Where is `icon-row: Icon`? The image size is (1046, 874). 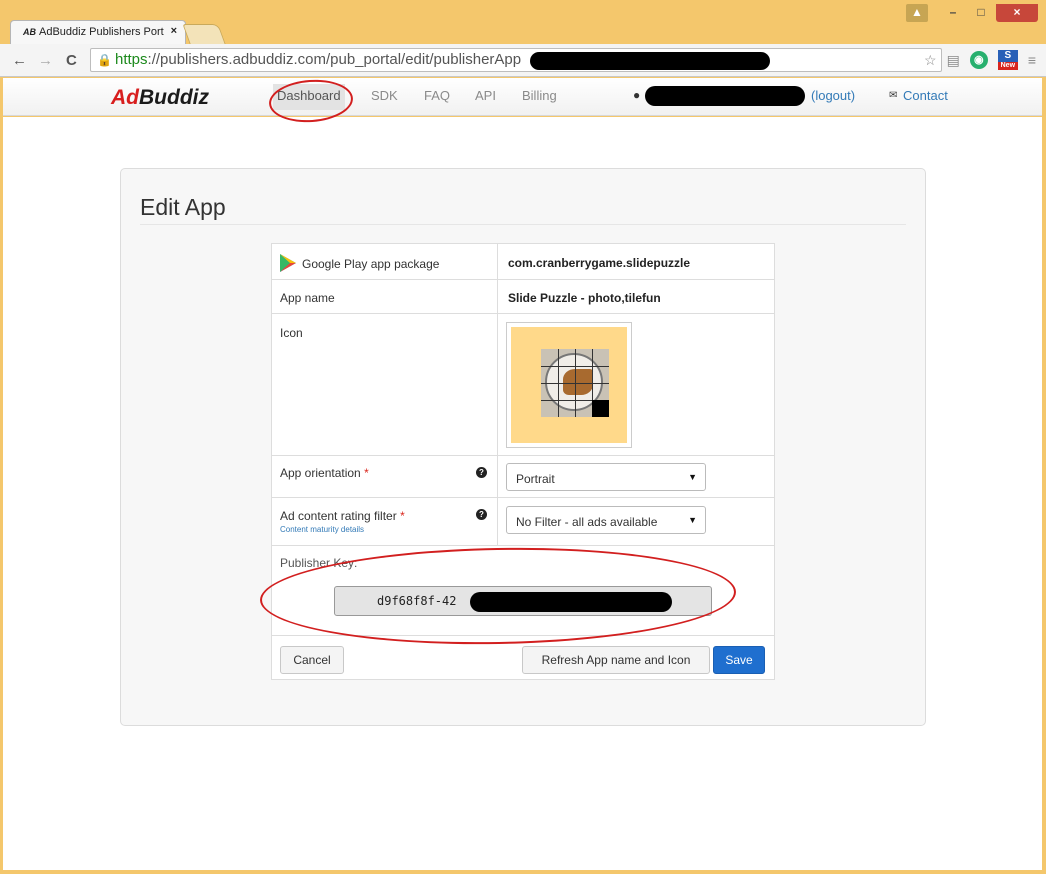 icon-row: Icon is located at coordinates (523, 385).